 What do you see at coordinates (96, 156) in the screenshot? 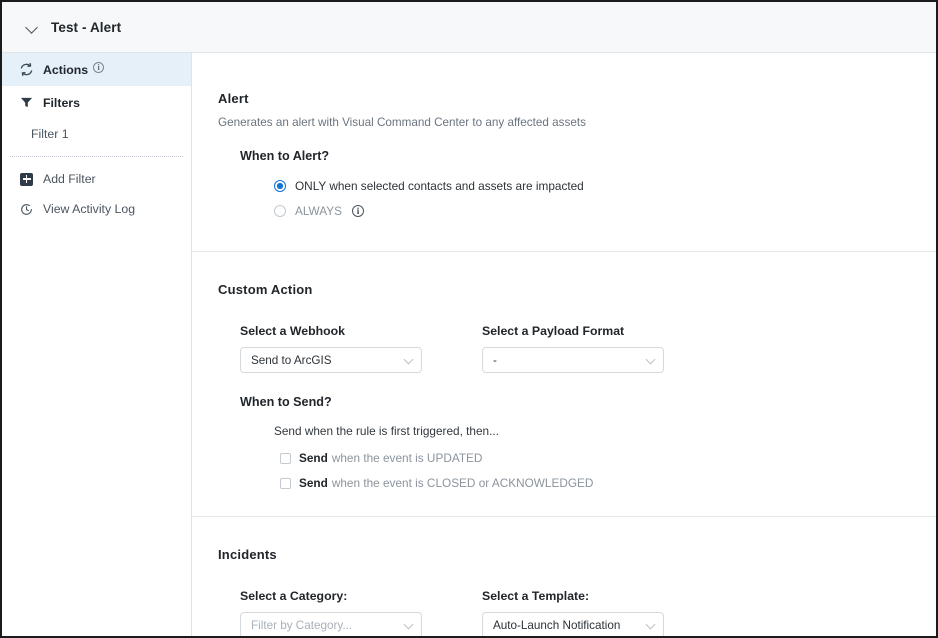
I see `sidebar-divider` at bounding box center [96, 156].